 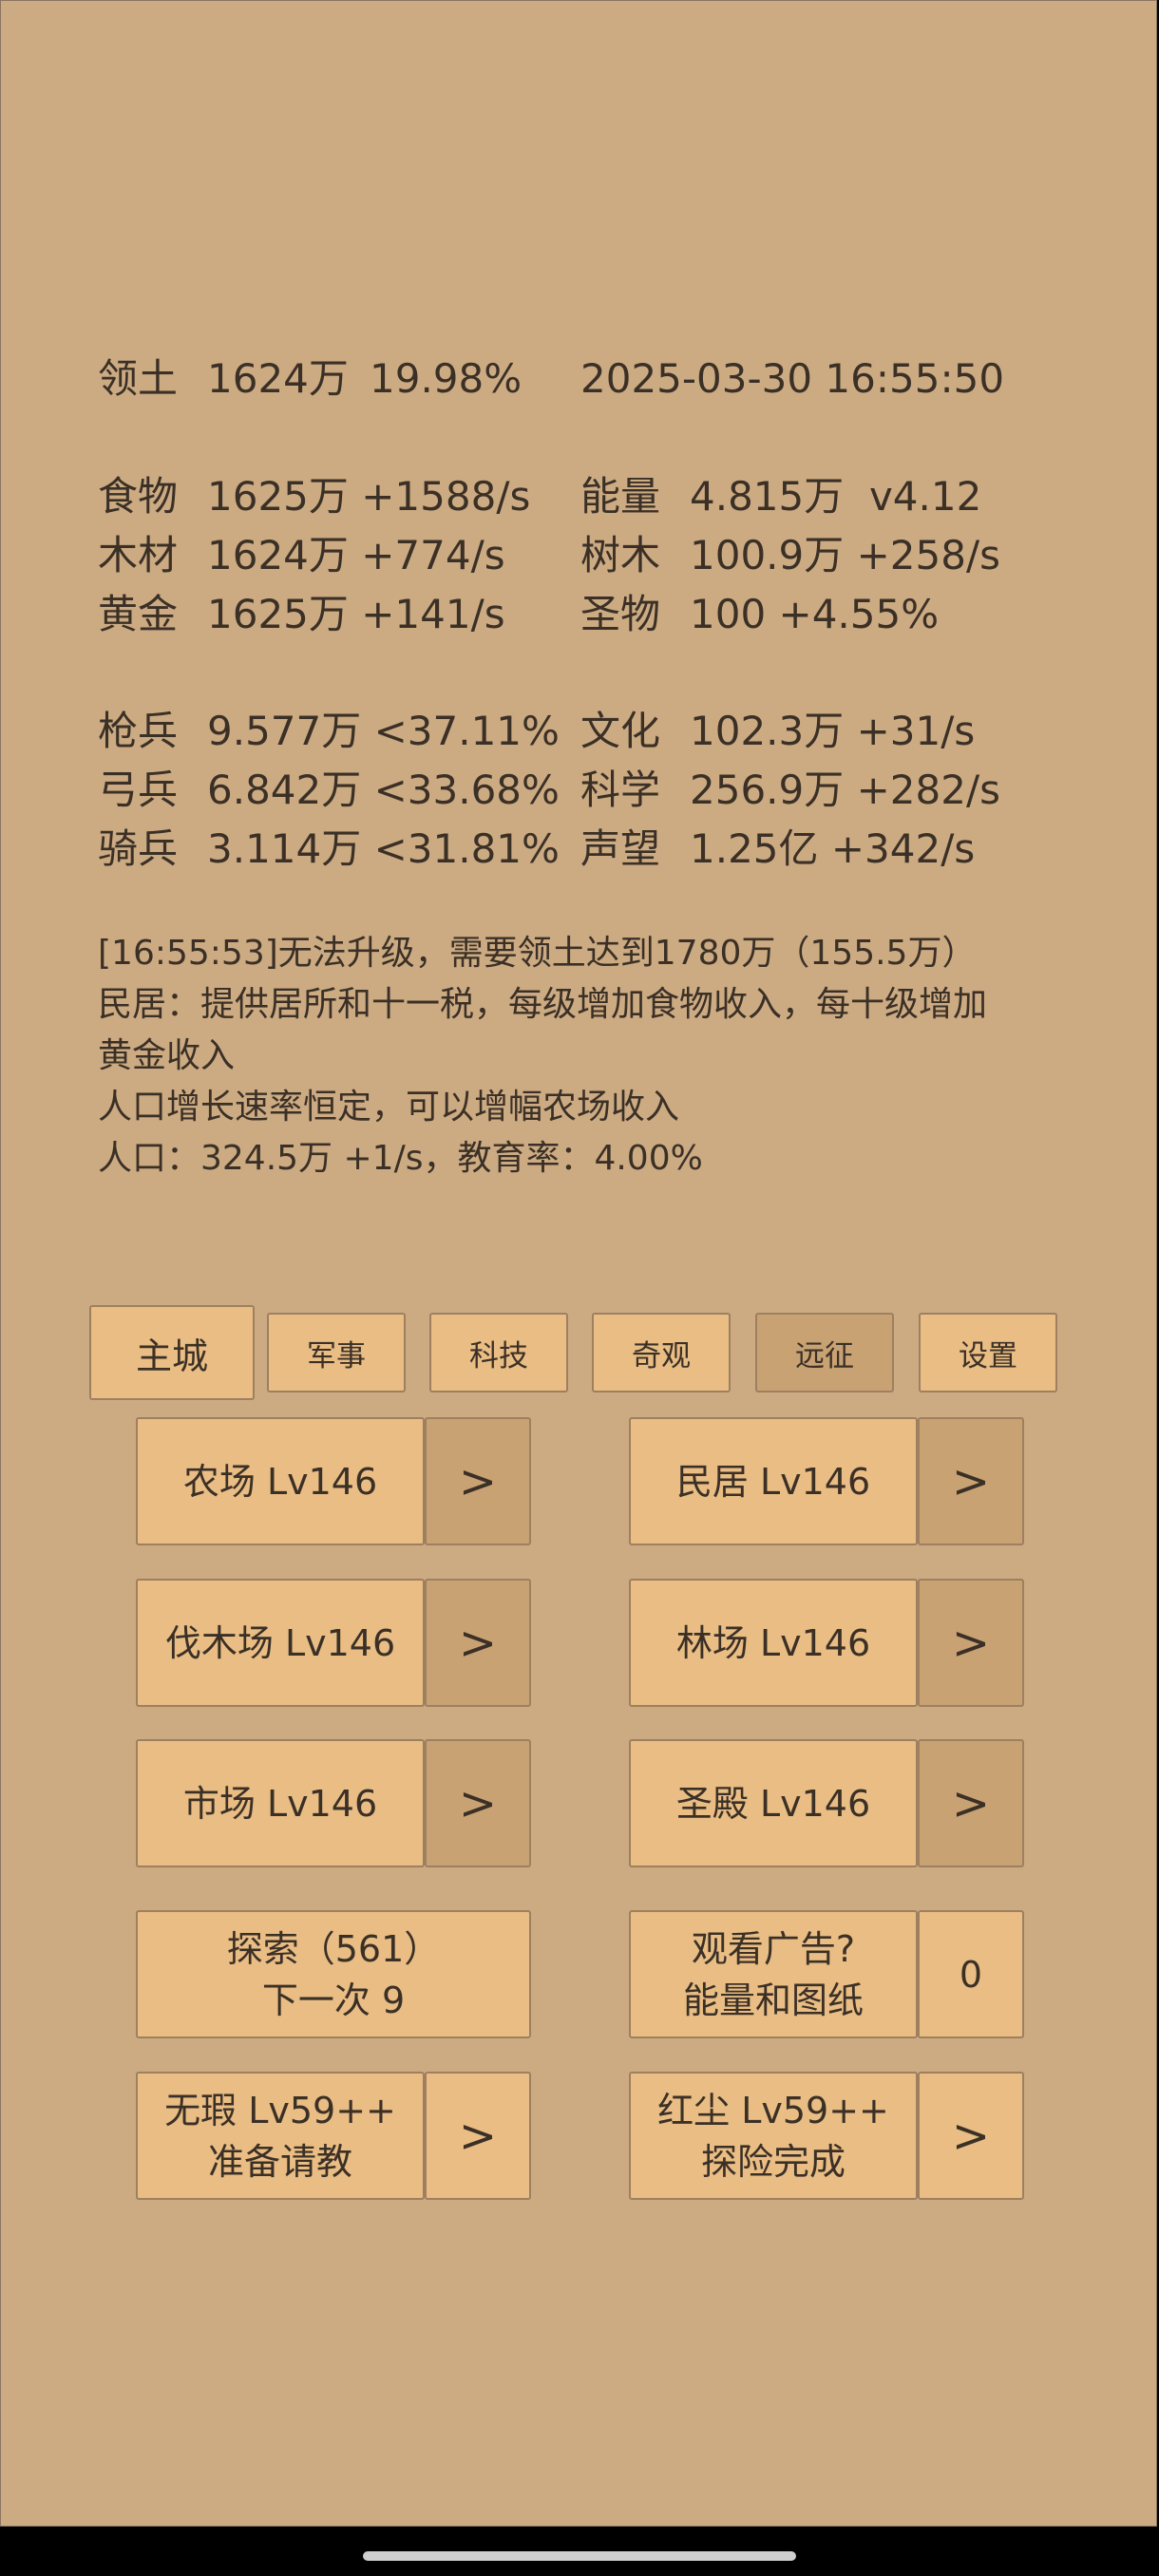 I want to click on relic-value: 100 +4.55%, so click(x=815, y=614).